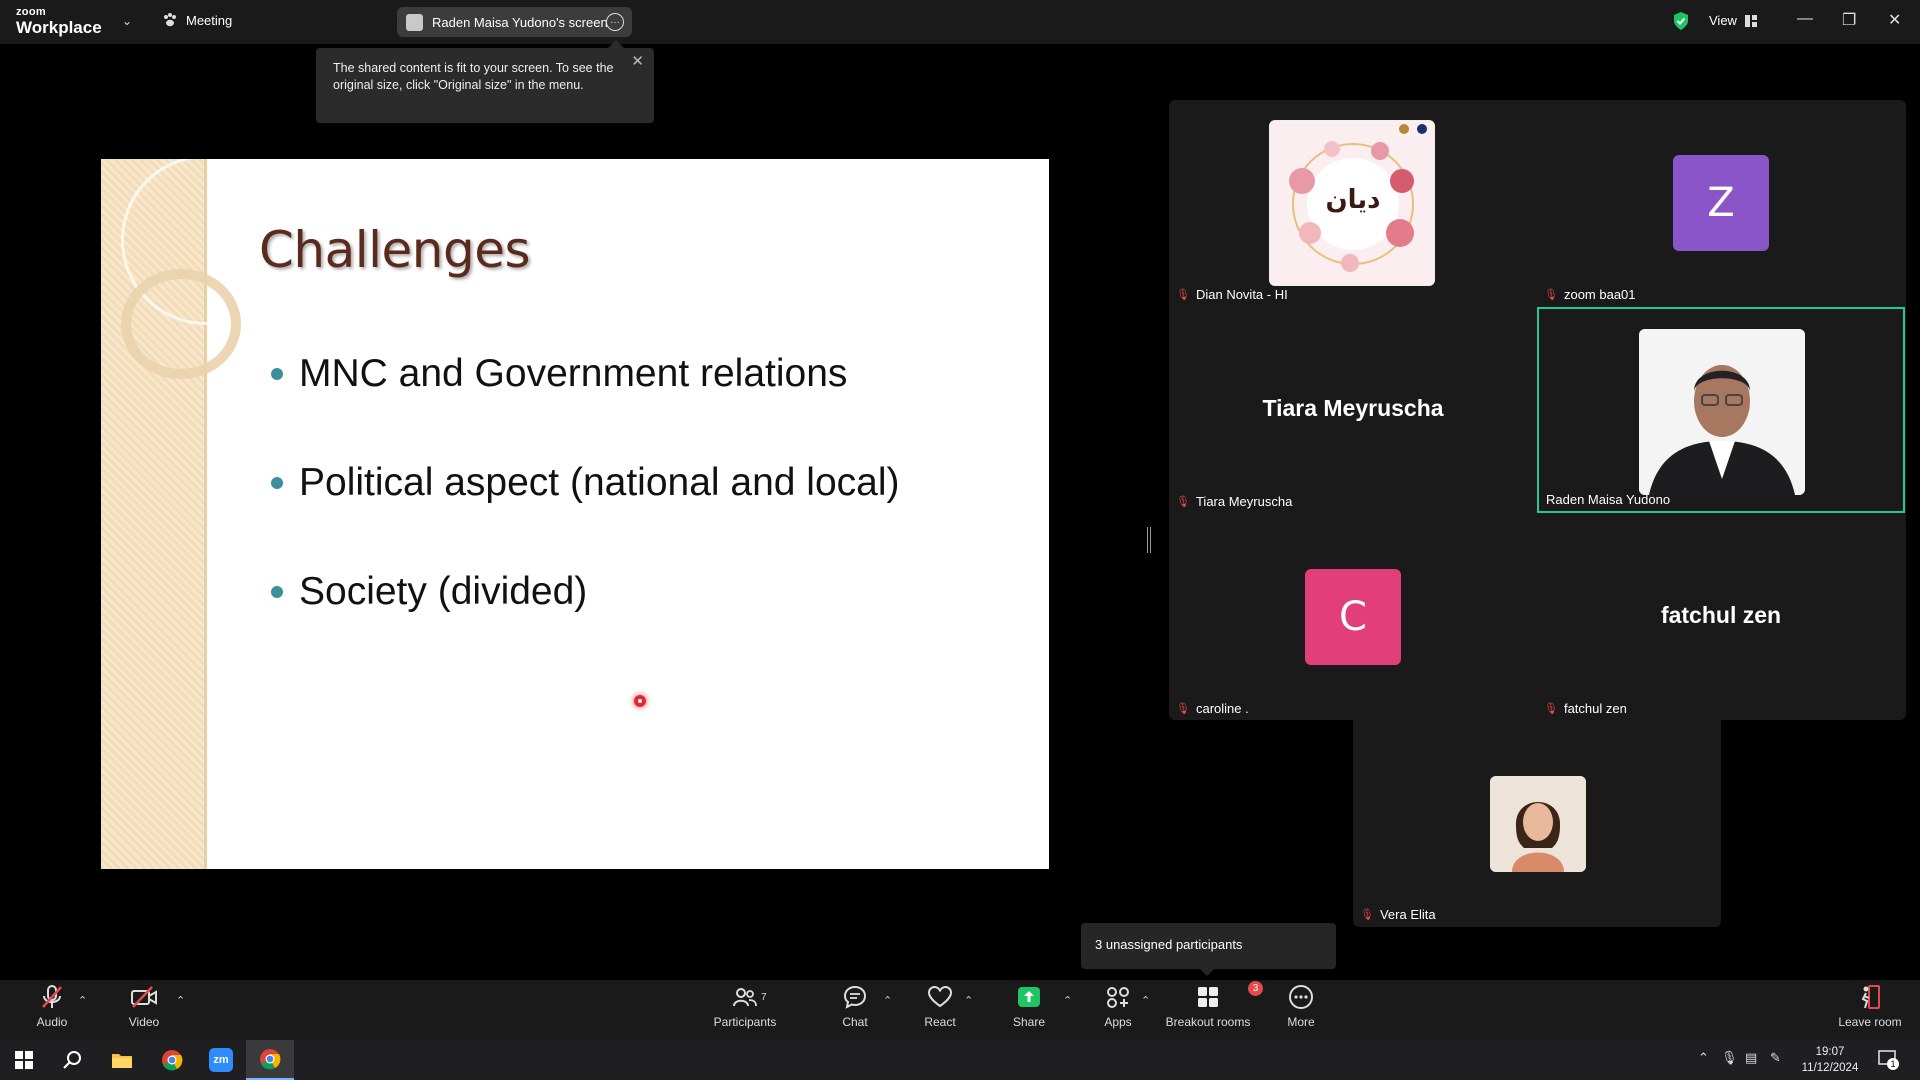 The width and height of the screenshot is (1920, 1080). I want to click on paw-icon, so click(170, 20).